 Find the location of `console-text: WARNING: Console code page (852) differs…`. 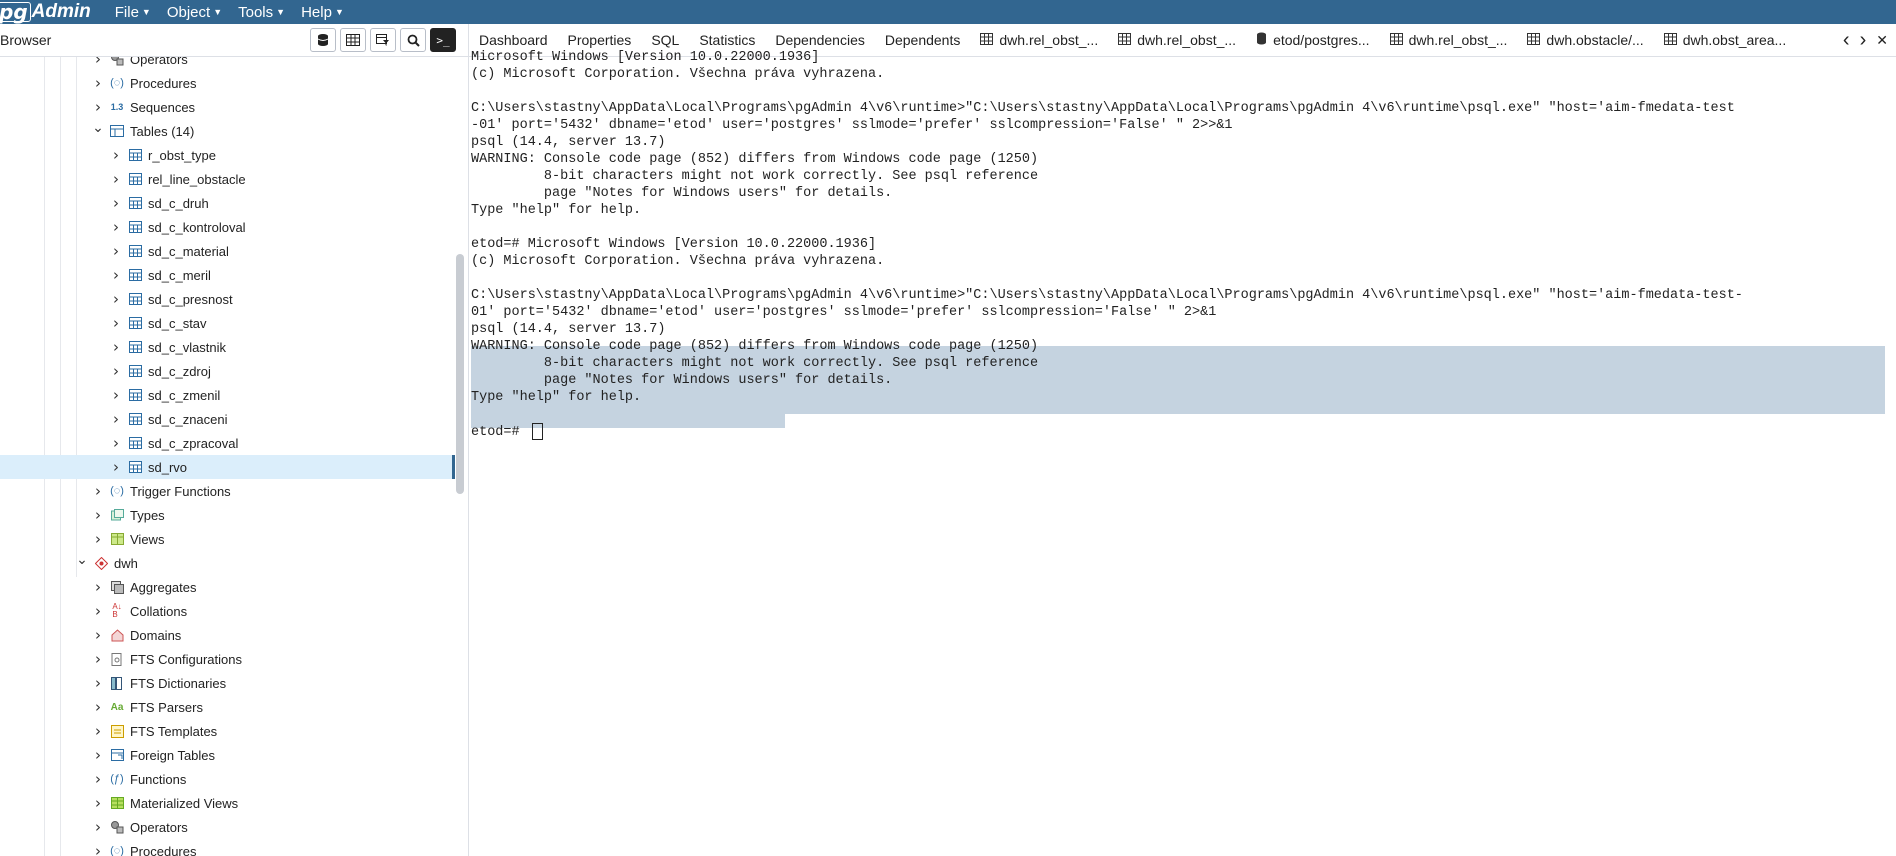

console-text: WARNING: Console code page (852) differs… is located at coordinates (755, 346).